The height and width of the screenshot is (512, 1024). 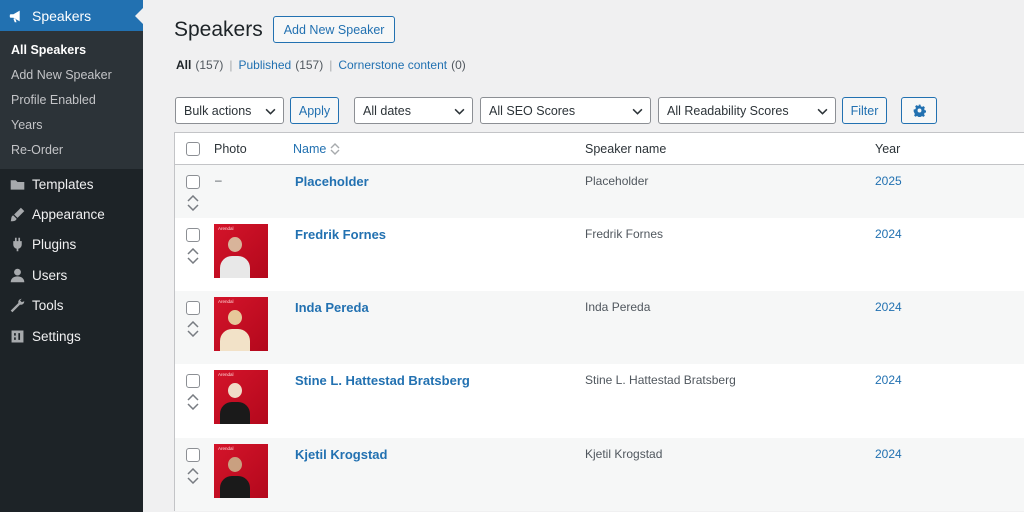 I want to click on speaker-name-cell: Inda Pereda, so click(x=618, y=307).